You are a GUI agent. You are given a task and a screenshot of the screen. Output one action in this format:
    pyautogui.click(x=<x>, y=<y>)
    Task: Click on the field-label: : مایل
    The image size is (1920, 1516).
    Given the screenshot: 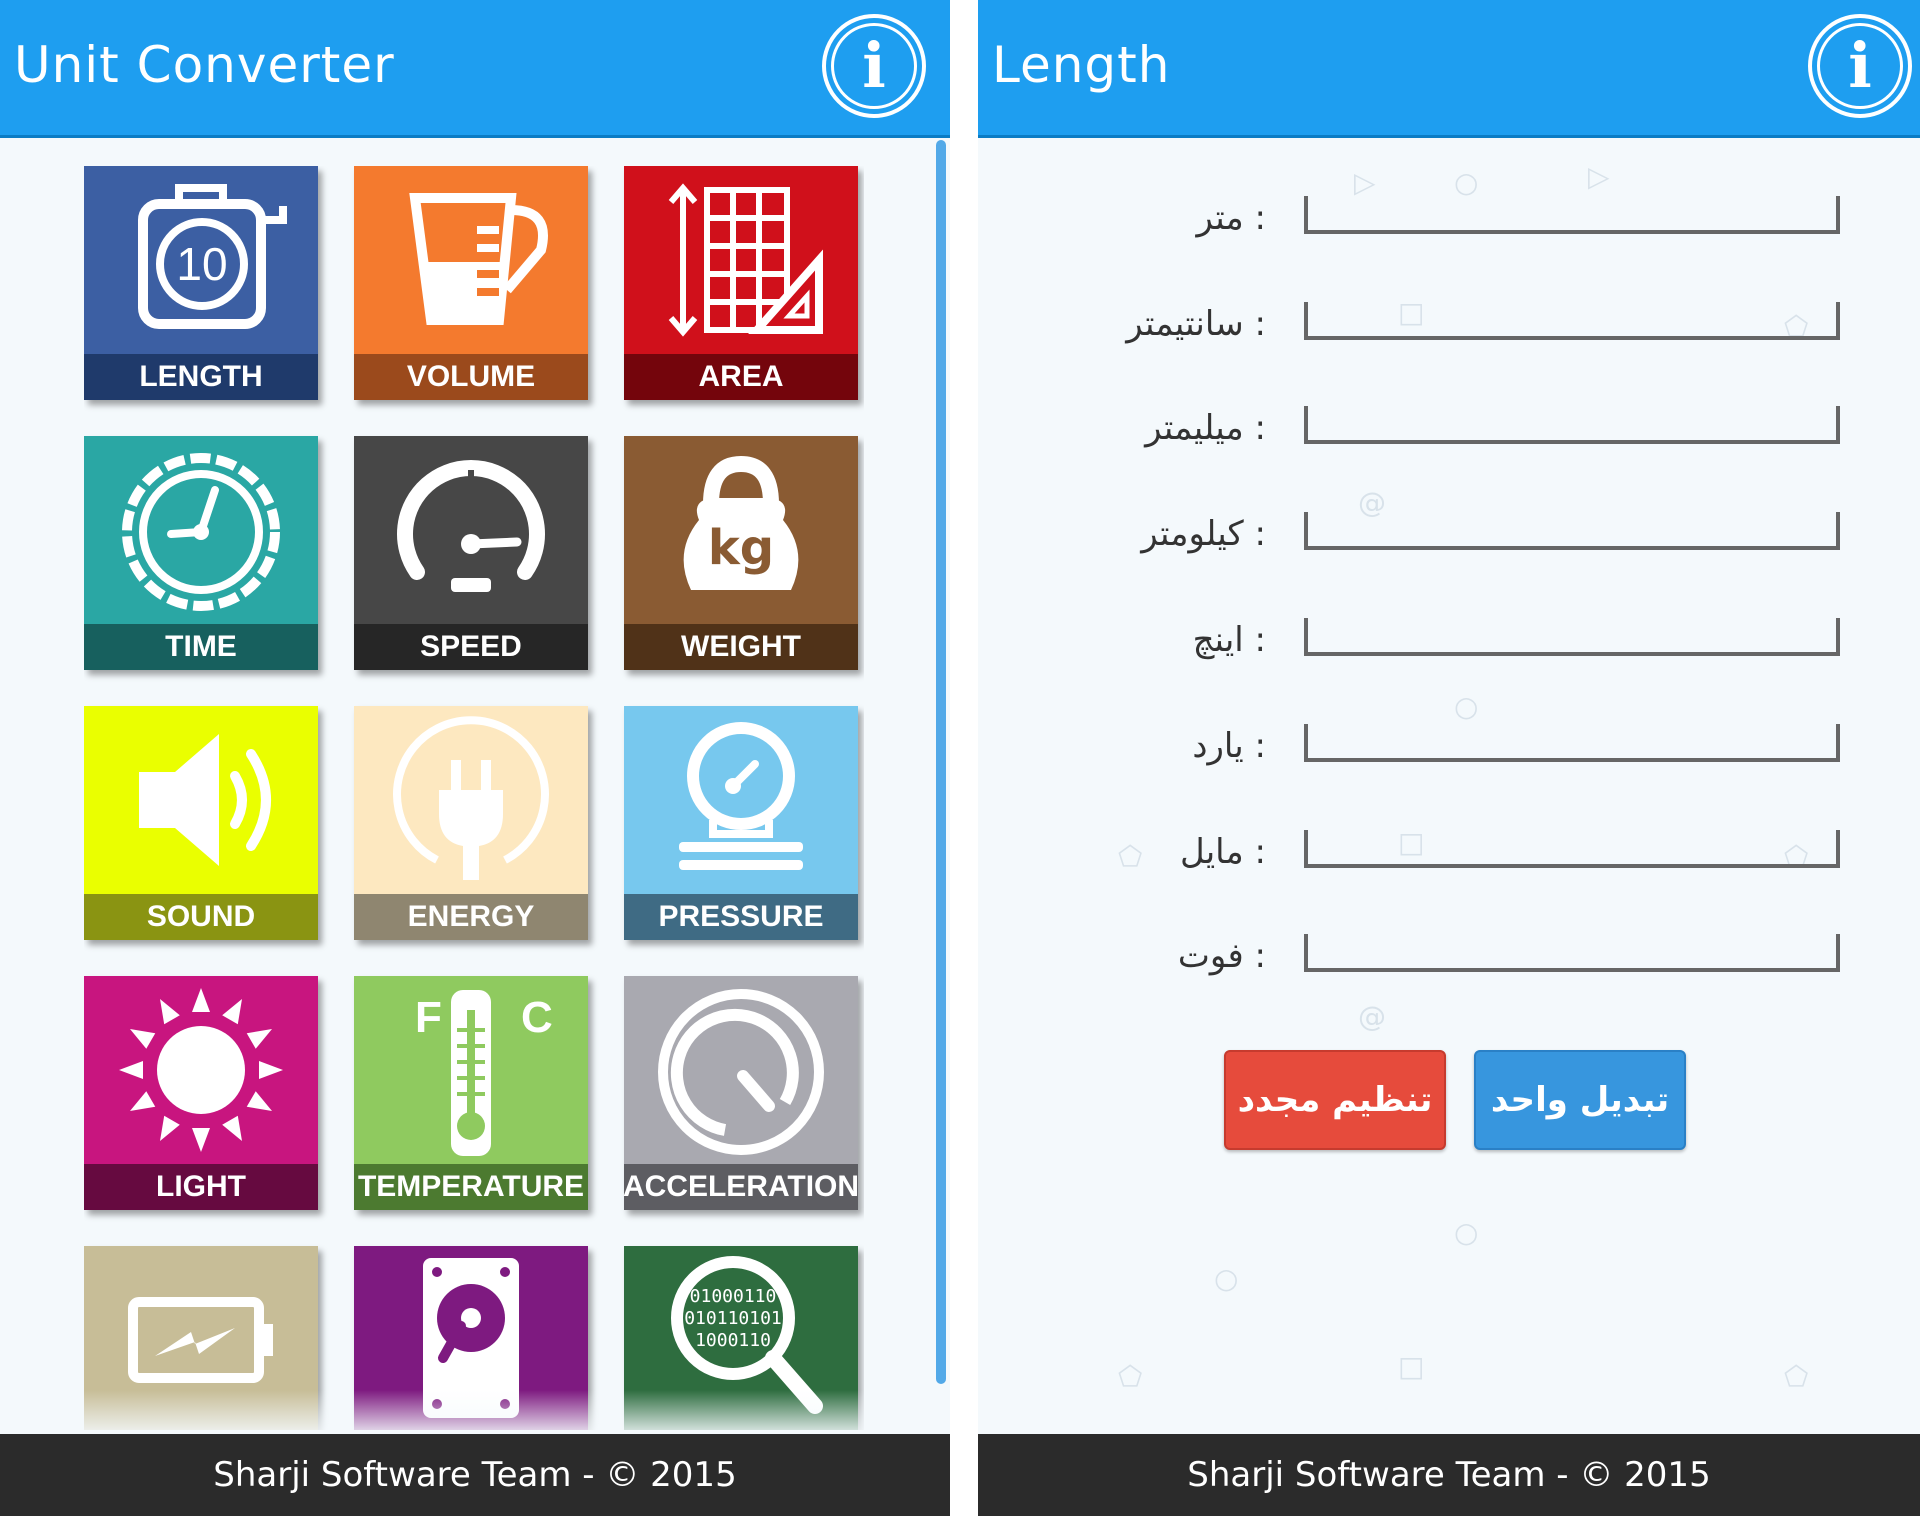 What is the action you would take?
    pyautogui.click(x=1222, y=852)
    